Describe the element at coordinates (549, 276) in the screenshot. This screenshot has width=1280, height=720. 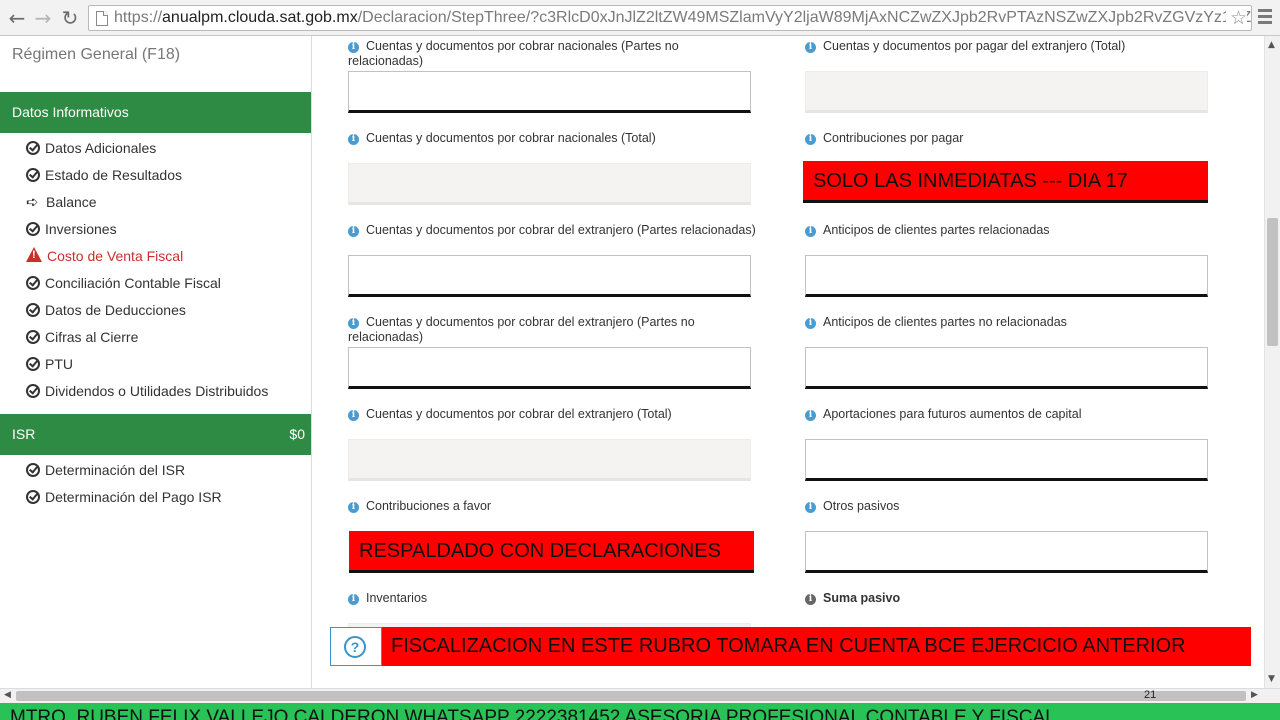
I see `input-cxc-extranjero-relacionadas` at that location.